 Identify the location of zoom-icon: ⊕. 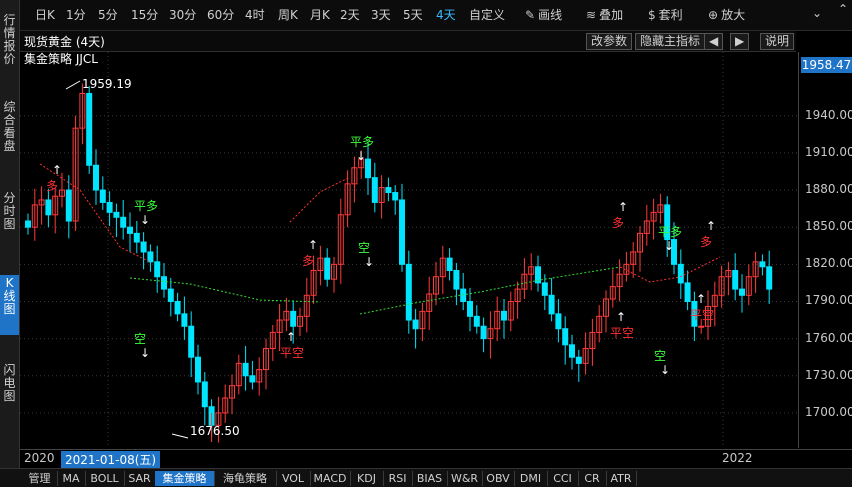
(713, 15).